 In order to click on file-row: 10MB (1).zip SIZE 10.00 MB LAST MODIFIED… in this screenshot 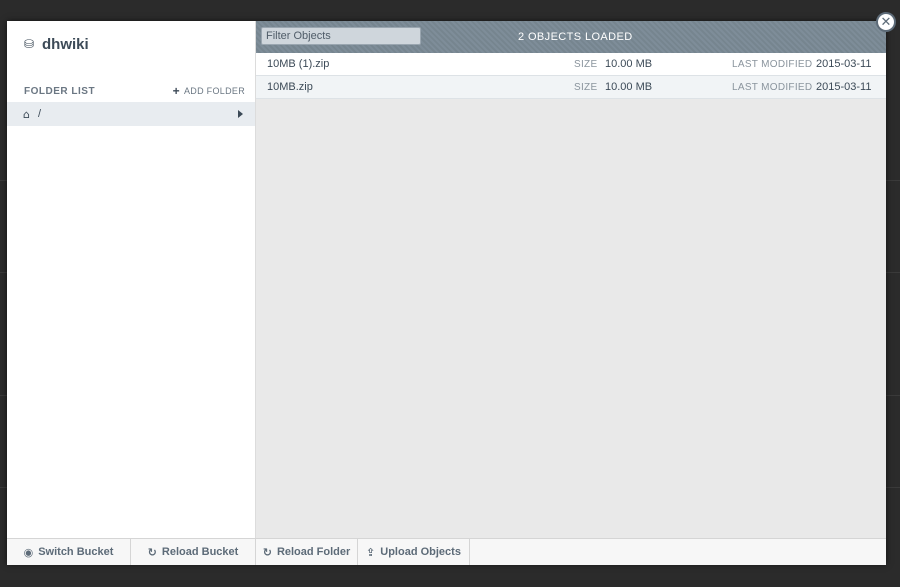, I will do `click(571, 64)`.